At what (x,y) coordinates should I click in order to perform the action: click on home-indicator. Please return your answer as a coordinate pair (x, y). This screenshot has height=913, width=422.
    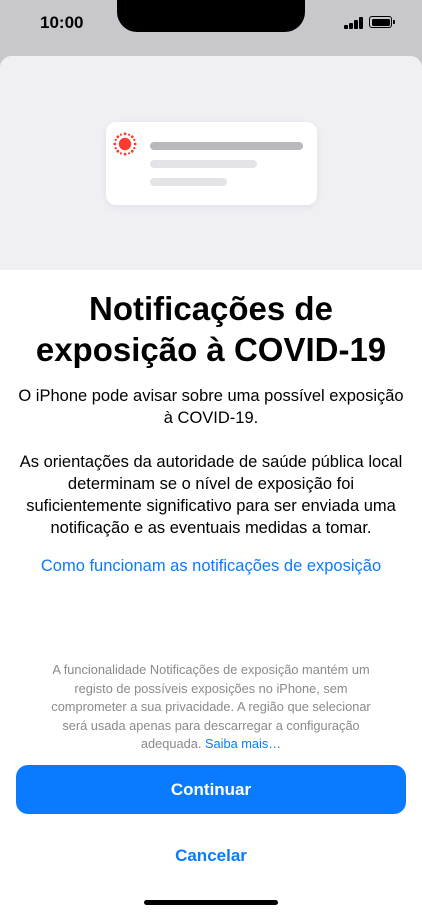
    Looking at the image, I should click on (211, 902).